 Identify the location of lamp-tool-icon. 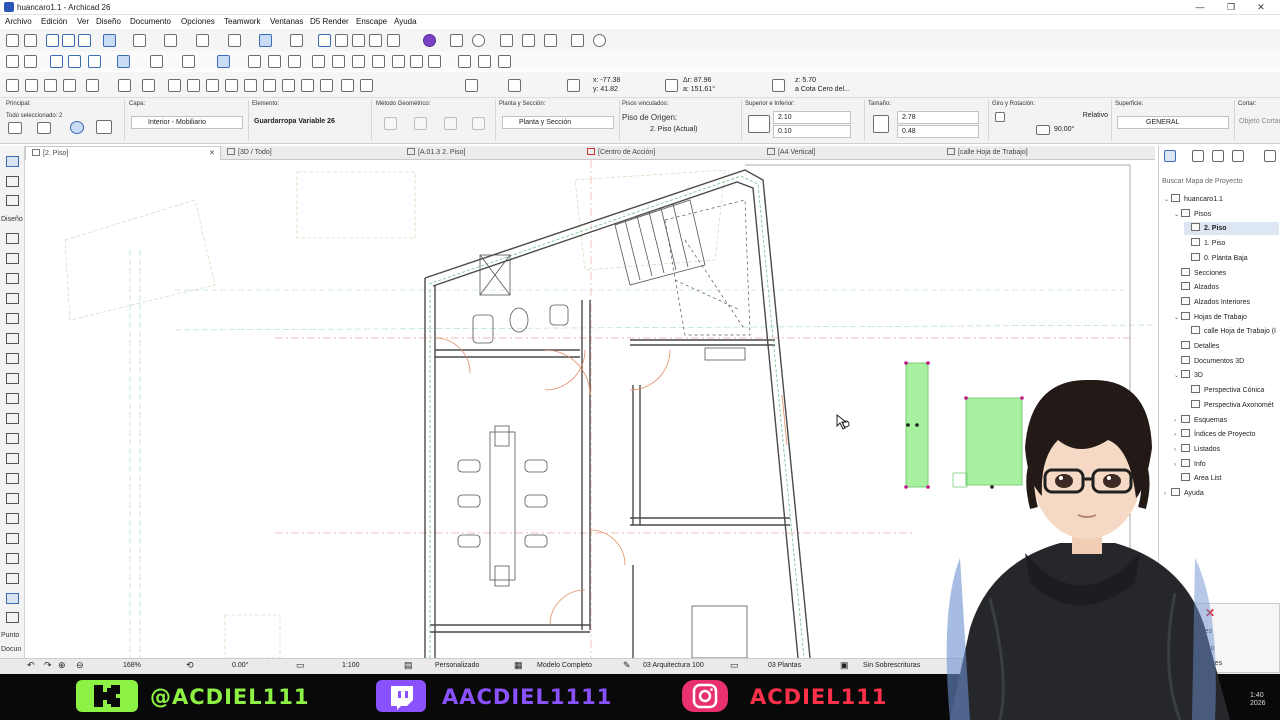
(12, 558).